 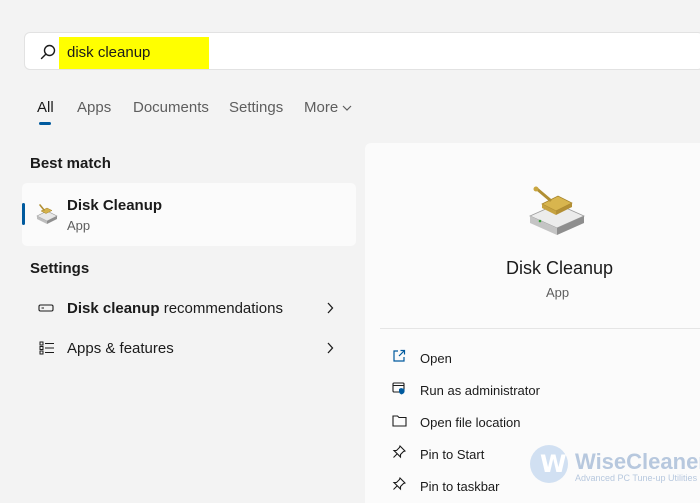 What do you see at coordinates (540, 328) in the screenshot?
I see `detail-divider` at bounding box center [540, 328].